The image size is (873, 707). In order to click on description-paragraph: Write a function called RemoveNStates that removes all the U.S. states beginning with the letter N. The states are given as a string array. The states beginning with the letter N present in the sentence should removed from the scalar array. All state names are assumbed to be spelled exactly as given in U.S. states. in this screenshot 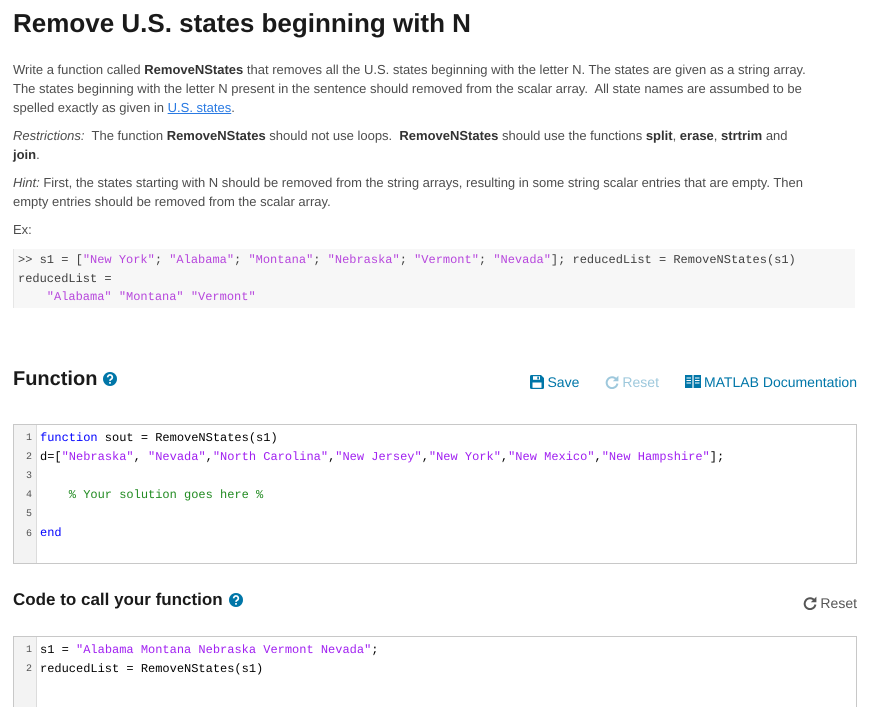, I will do `click(410, 89)`.